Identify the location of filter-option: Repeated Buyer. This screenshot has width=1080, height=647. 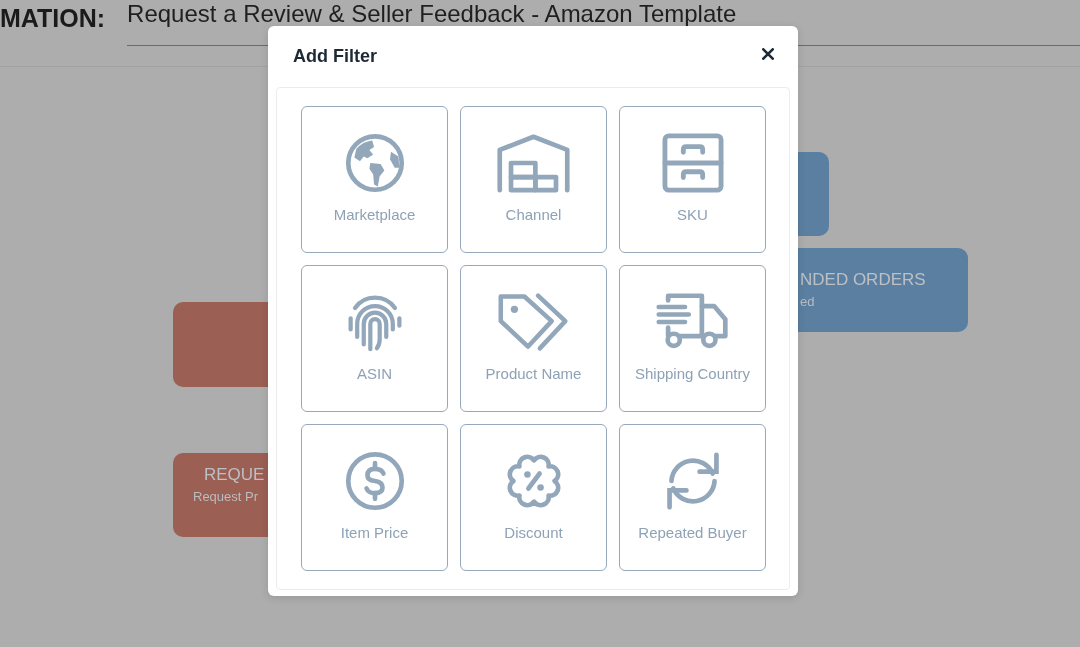
(692, 497).